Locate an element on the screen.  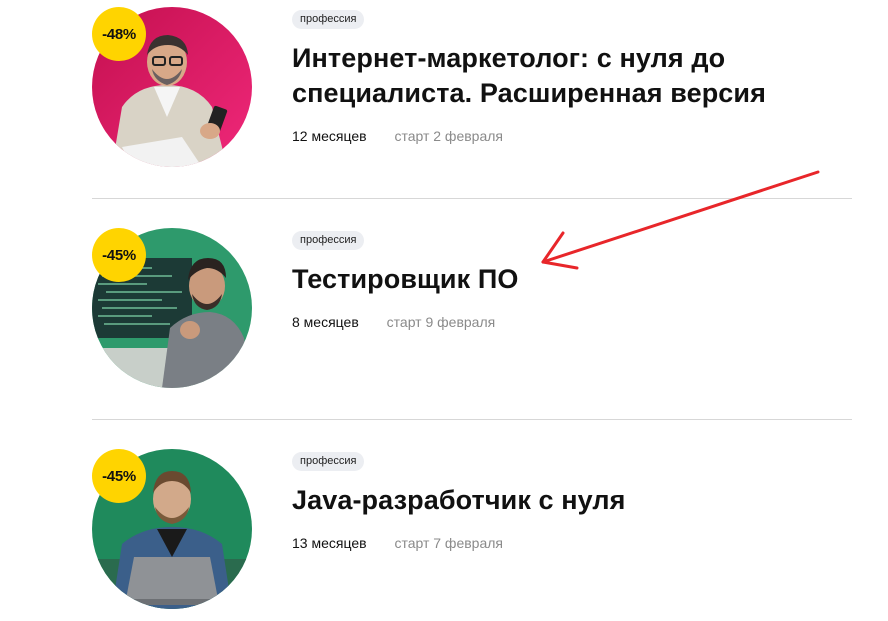
course-title: Java-разработчик с нуля is located at coordinates (572, 500).